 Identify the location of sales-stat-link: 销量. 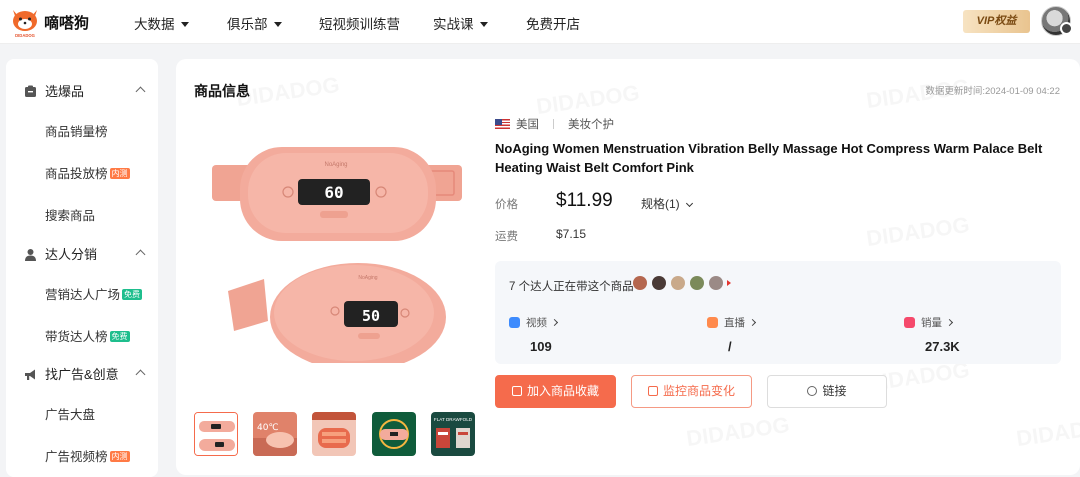
(929, 322).